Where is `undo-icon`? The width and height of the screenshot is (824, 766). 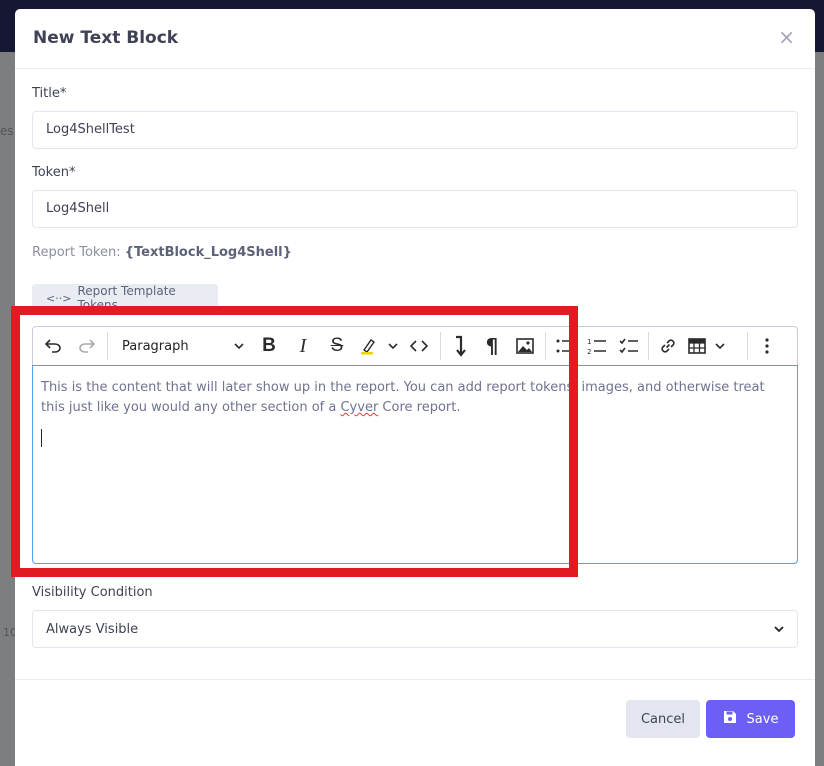 undo-icon is located at coordinates (53, 346).